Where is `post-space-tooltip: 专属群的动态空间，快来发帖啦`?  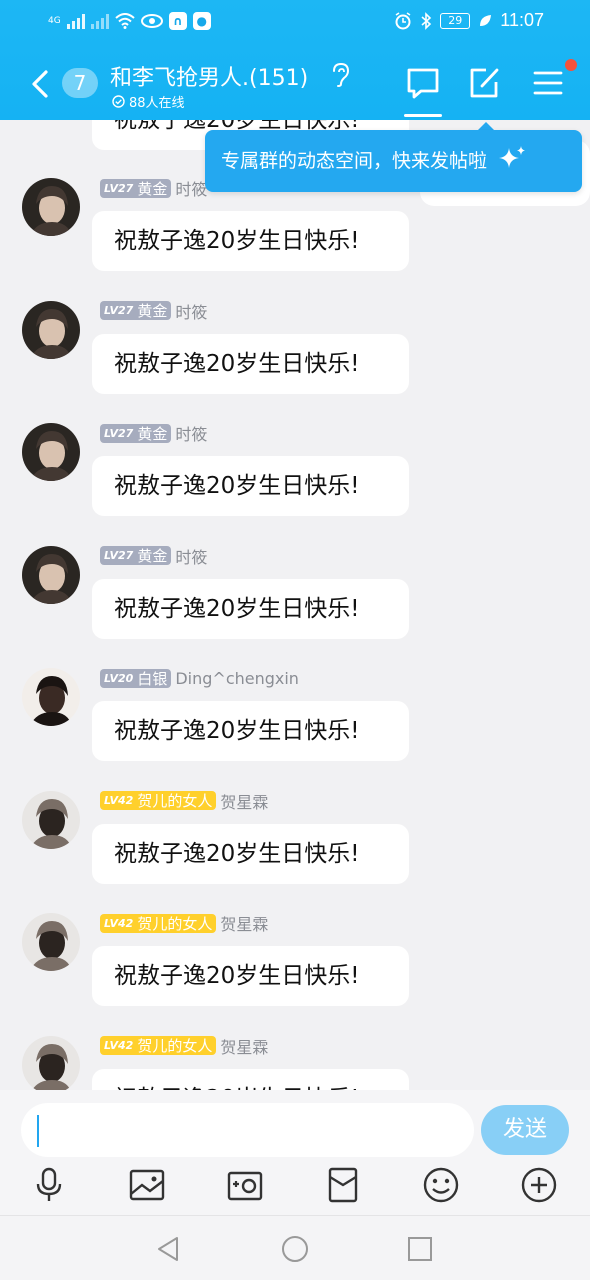 post-space-tooltip: 专属群的动态空间，快来发帖啦 is located at coordinates (393, 161).